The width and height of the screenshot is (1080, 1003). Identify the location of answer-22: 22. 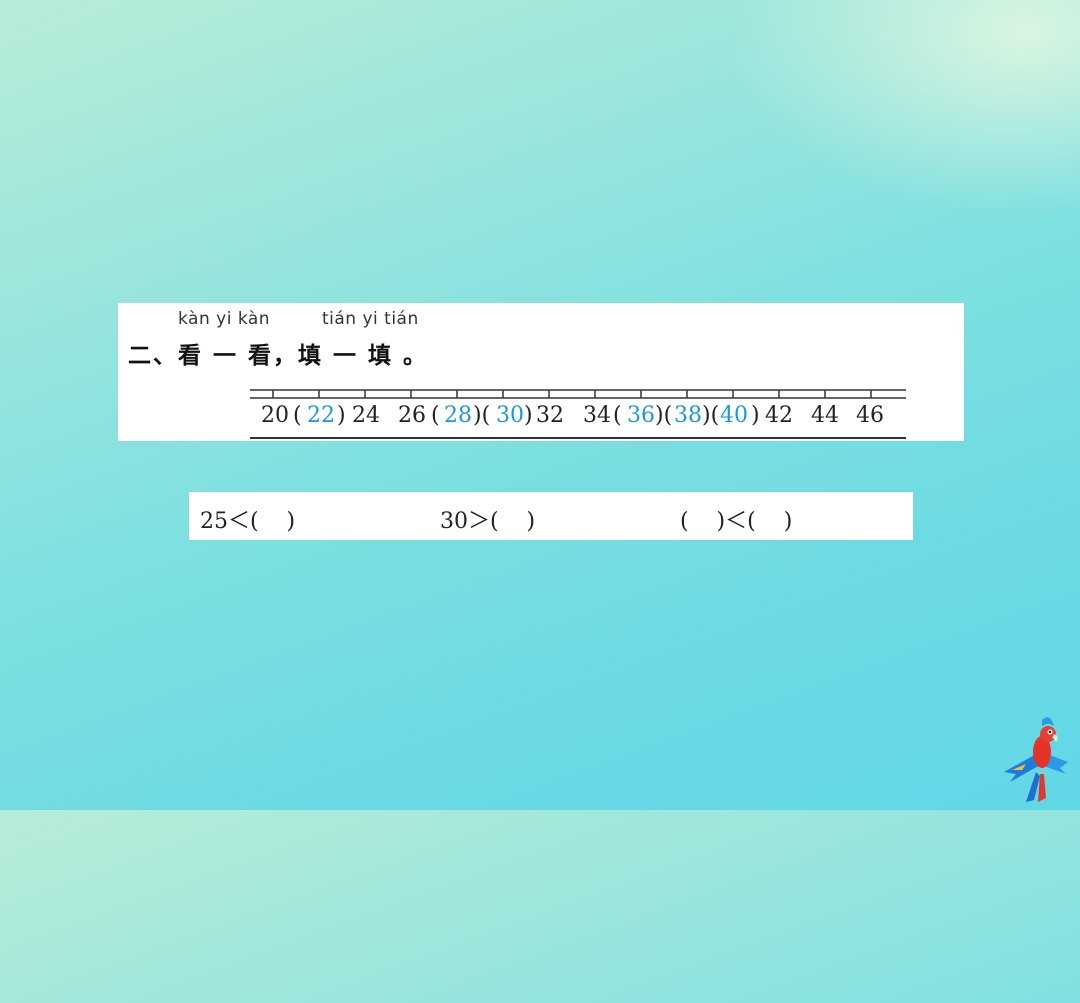
(321, 415).